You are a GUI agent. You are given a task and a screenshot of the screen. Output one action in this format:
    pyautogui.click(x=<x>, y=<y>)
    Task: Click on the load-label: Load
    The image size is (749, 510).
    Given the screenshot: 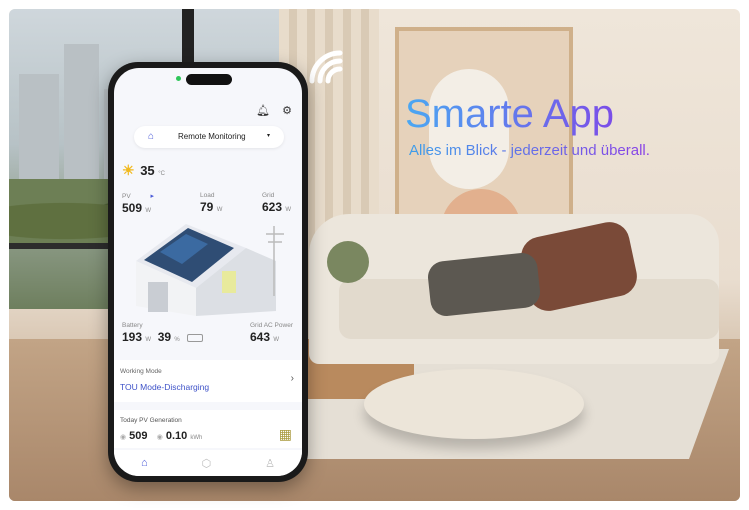 What is the action you would take?
    pyautogui.click(x=207, y=195)
    